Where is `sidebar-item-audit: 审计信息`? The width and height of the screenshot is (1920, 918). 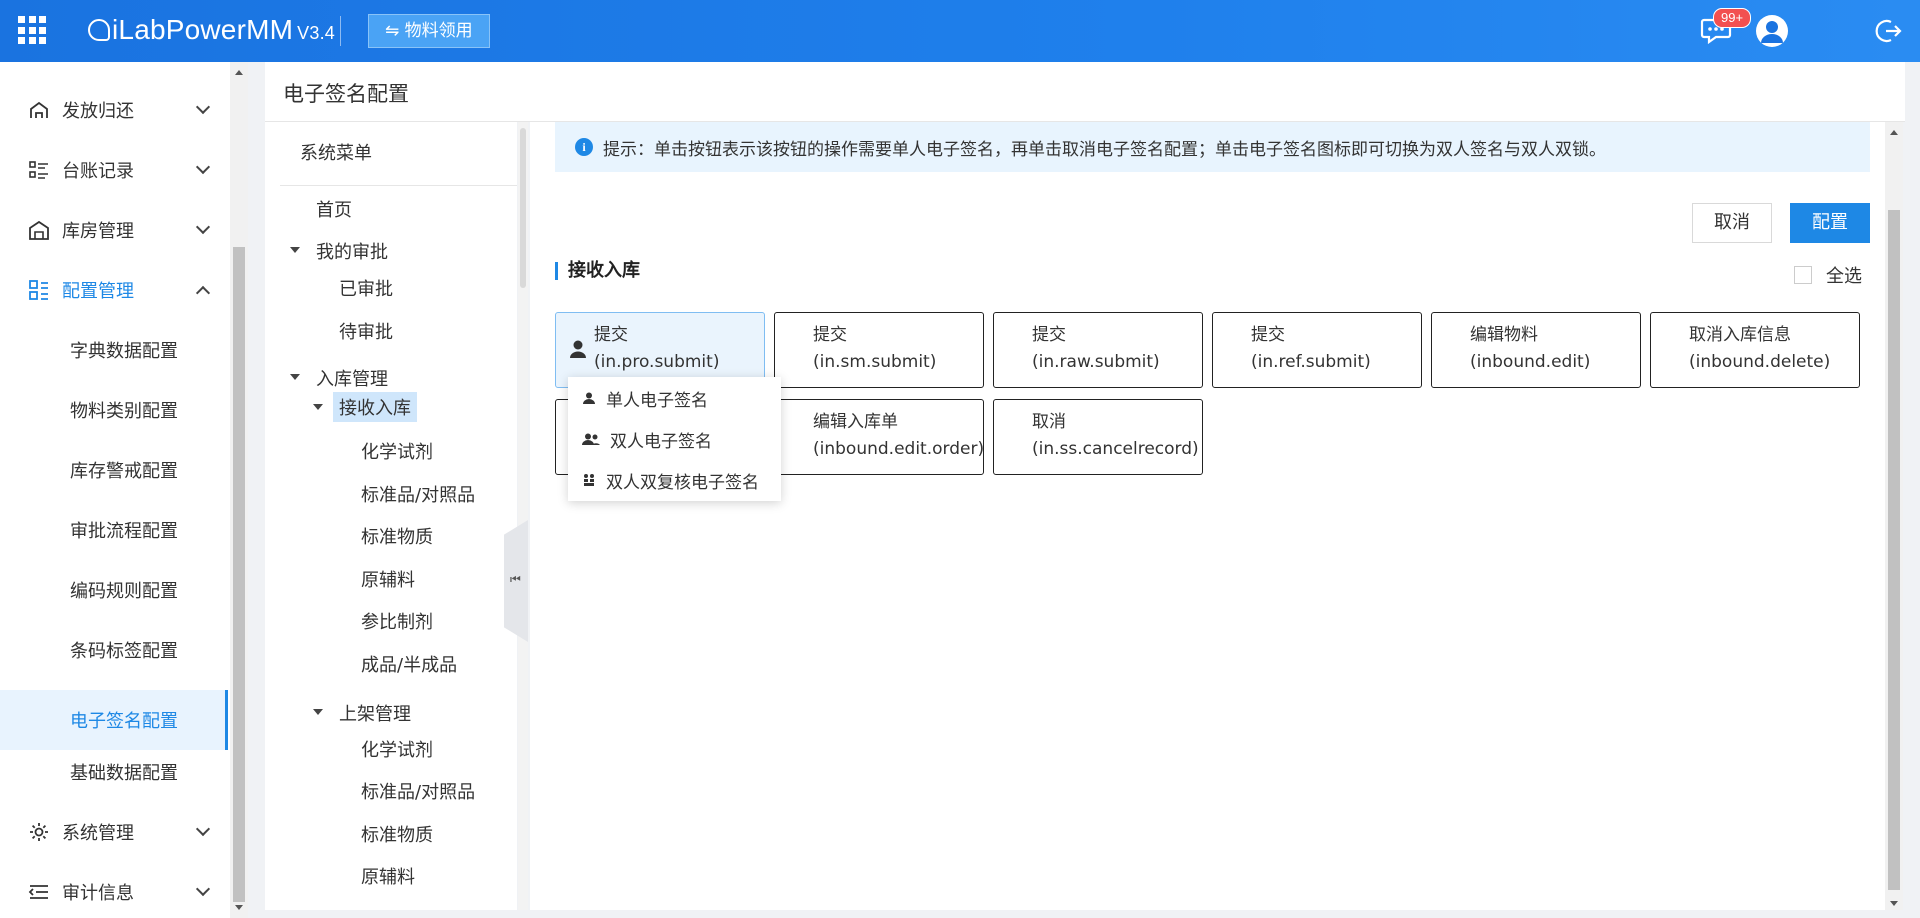
sidebar-item-audit: 审计信息 is located at coordinates (114, 890).